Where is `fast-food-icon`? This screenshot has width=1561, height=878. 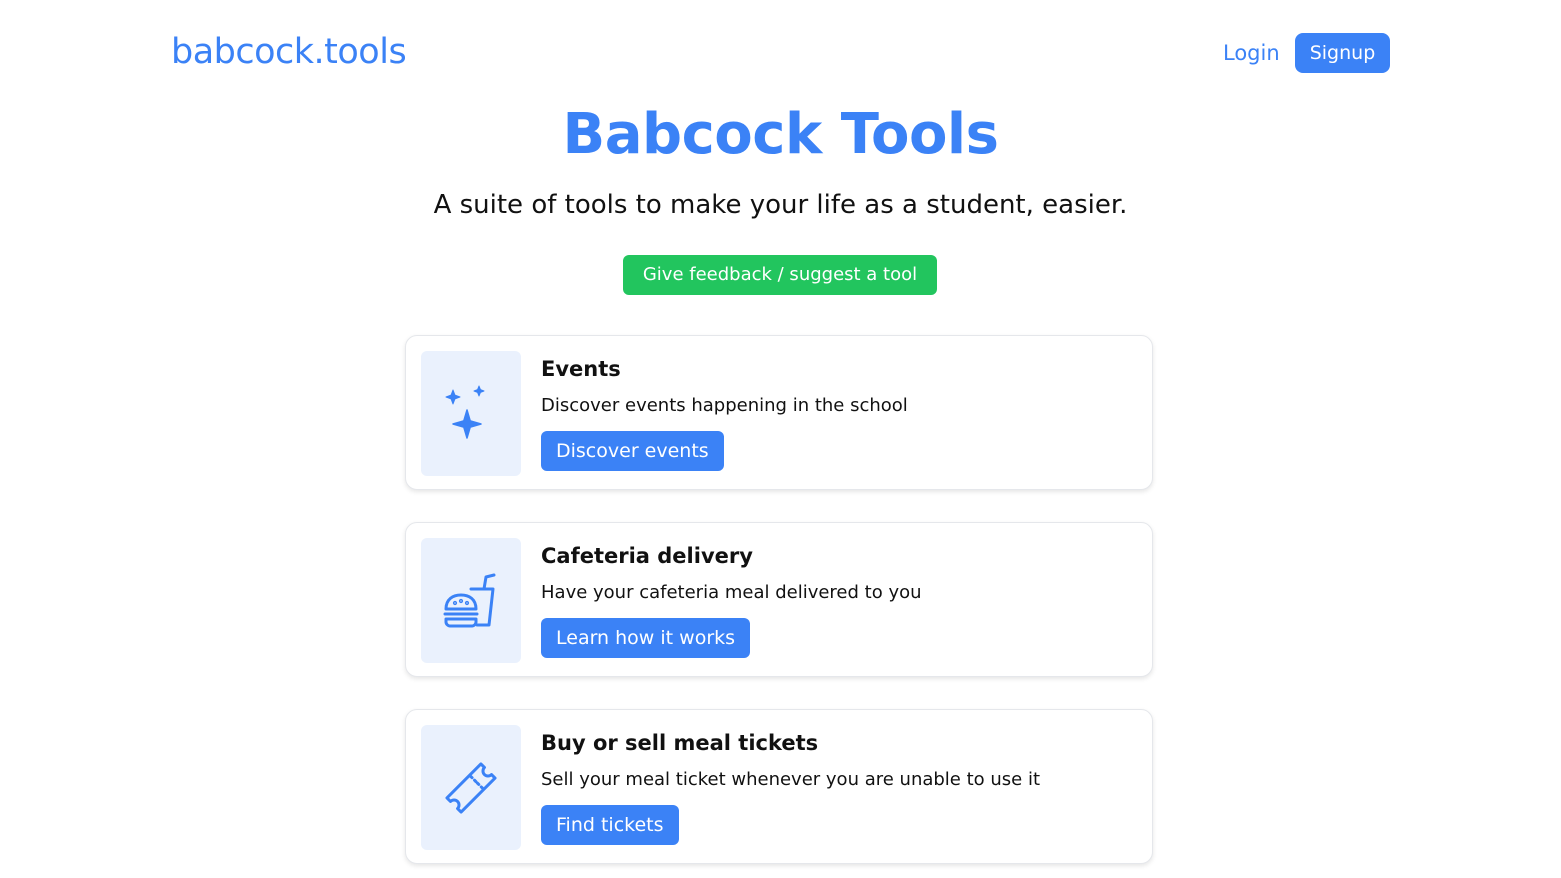 fast-food-icon is located at coordinates (469, 600).